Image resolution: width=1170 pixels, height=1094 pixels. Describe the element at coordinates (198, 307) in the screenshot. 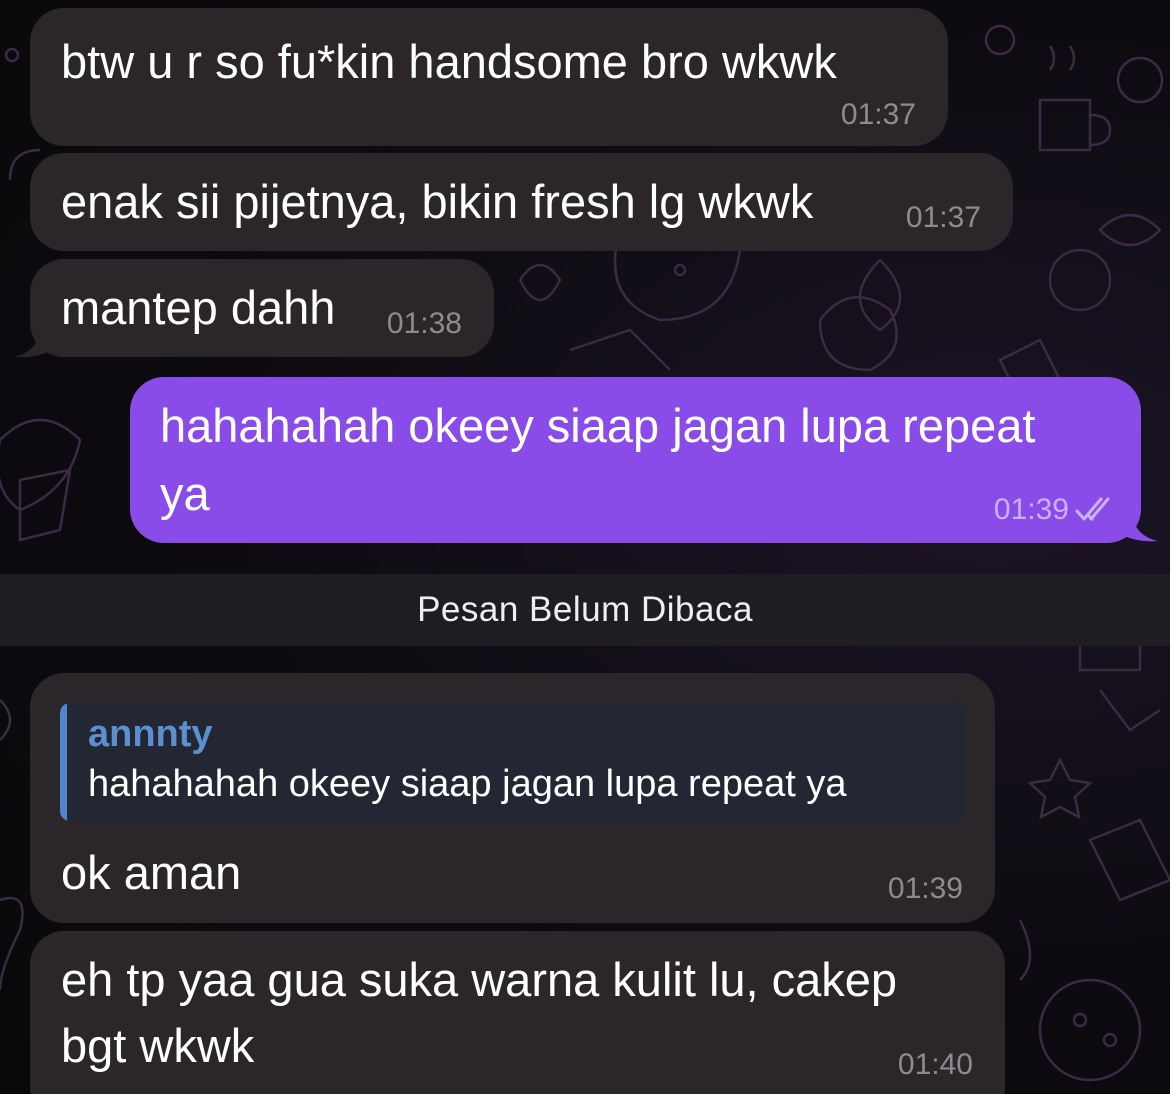

I see `message-text: mantep dahh` at that location.